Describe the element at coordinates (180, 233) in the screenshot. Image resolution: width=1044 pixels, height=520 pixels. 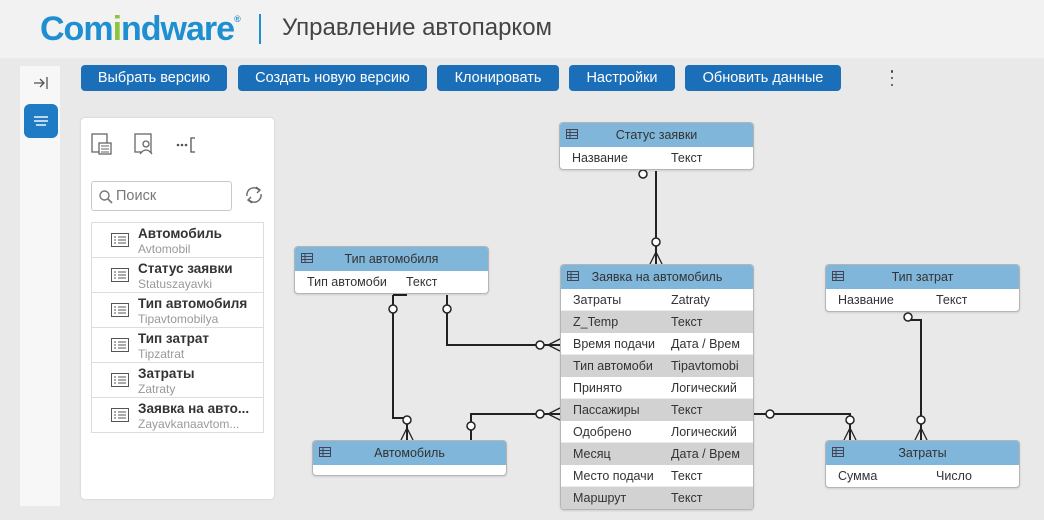
I see `object-name: Автомобиль` at that location.